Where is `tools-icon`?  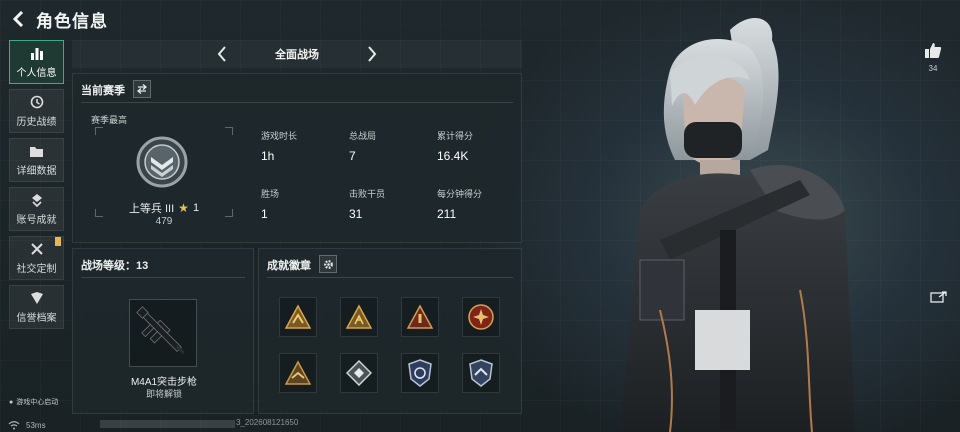 tools-icon is located at coordinates (37, 249).